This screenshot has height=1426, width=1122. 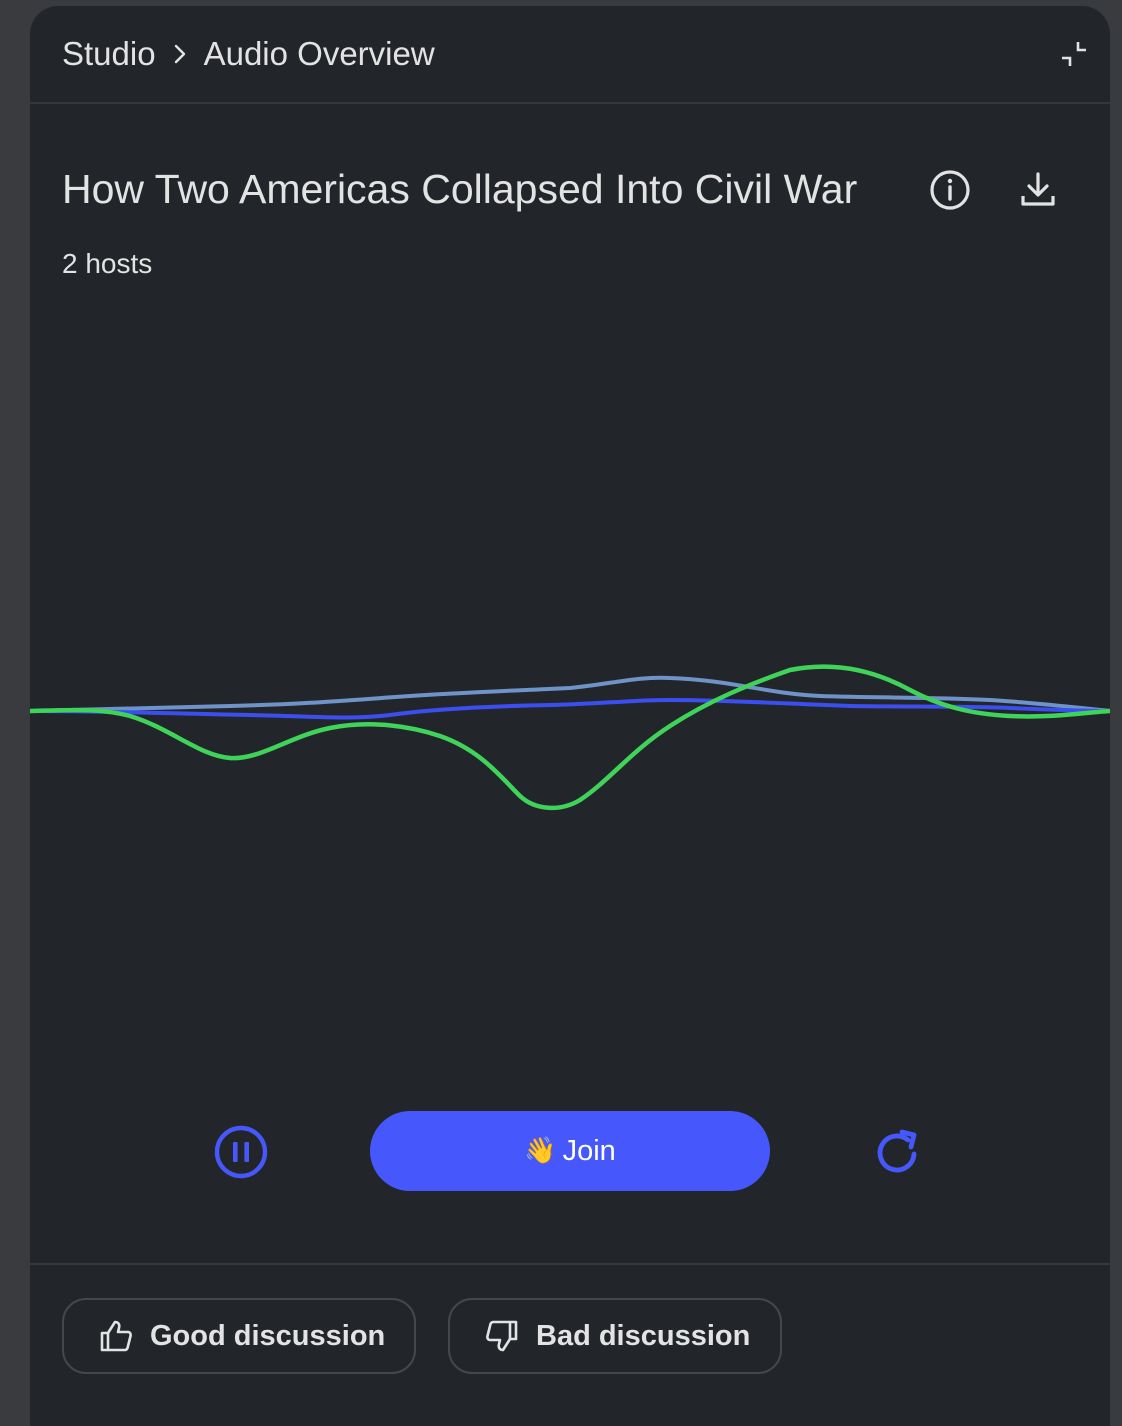 What do you see at coordinates (589, 1150) in the screenshot?
I see `join-label: Join` at bounding box center [589, 1150].